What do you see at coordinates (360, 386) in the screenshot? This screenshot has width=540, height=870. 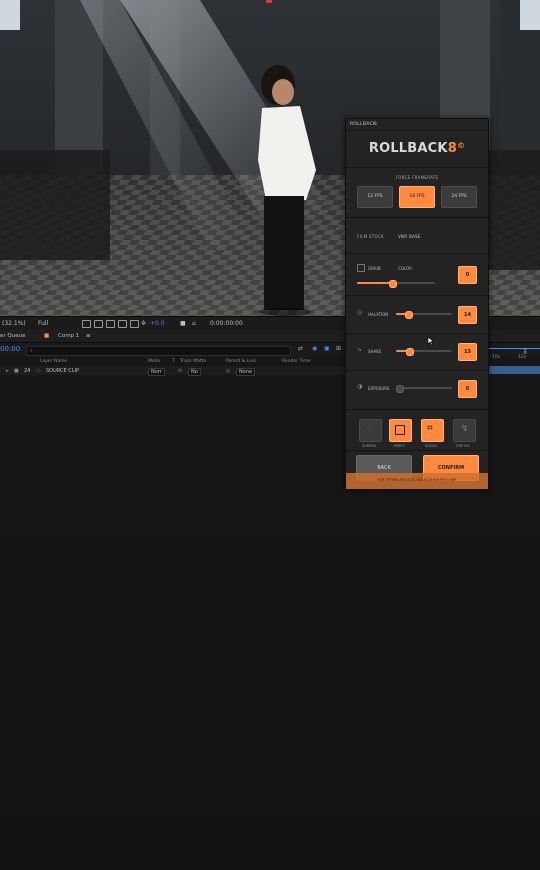 I see `exposure-icon: ◑` at bounding box center [360, 386].